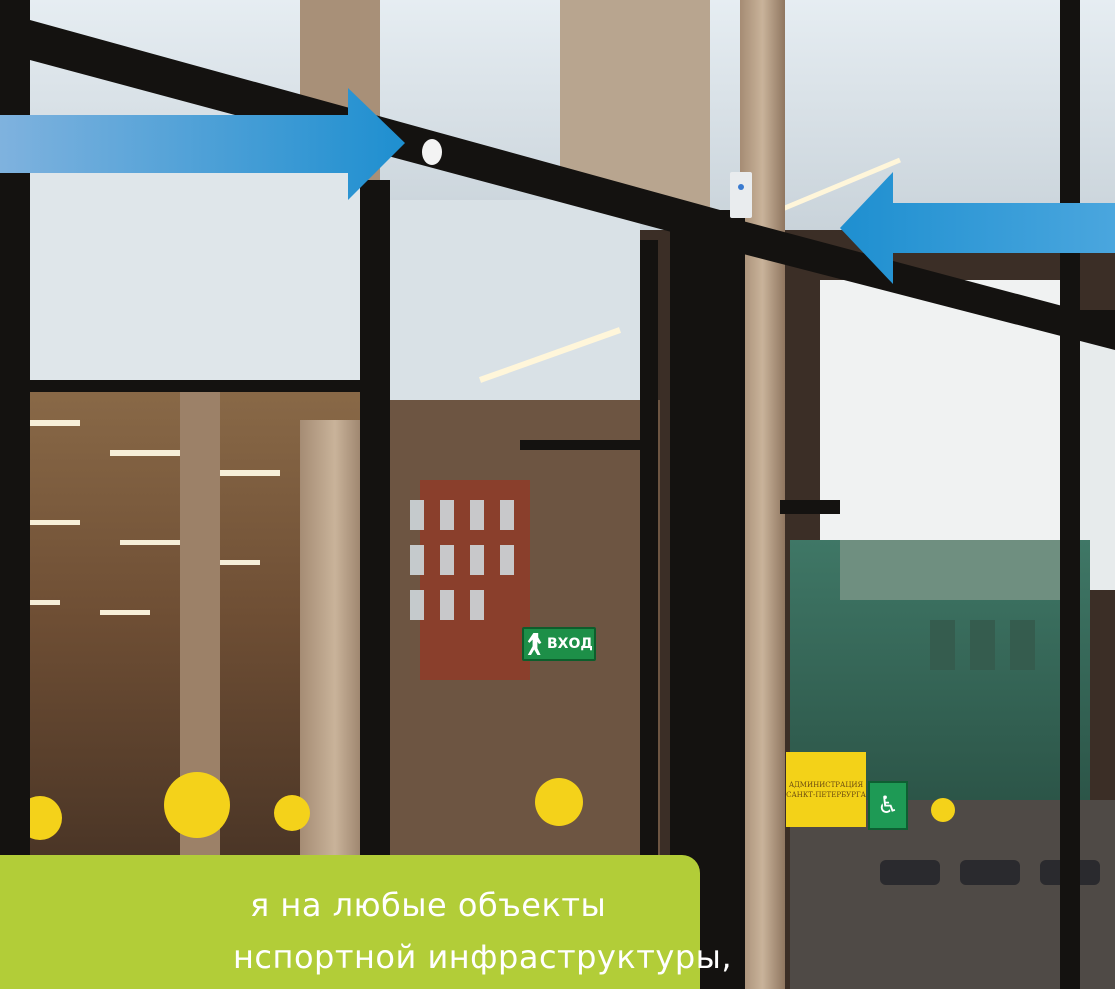 This screenshot has height=989, width=1115. I want to click on wheelchair-icon: ♿, so click(888, 805).